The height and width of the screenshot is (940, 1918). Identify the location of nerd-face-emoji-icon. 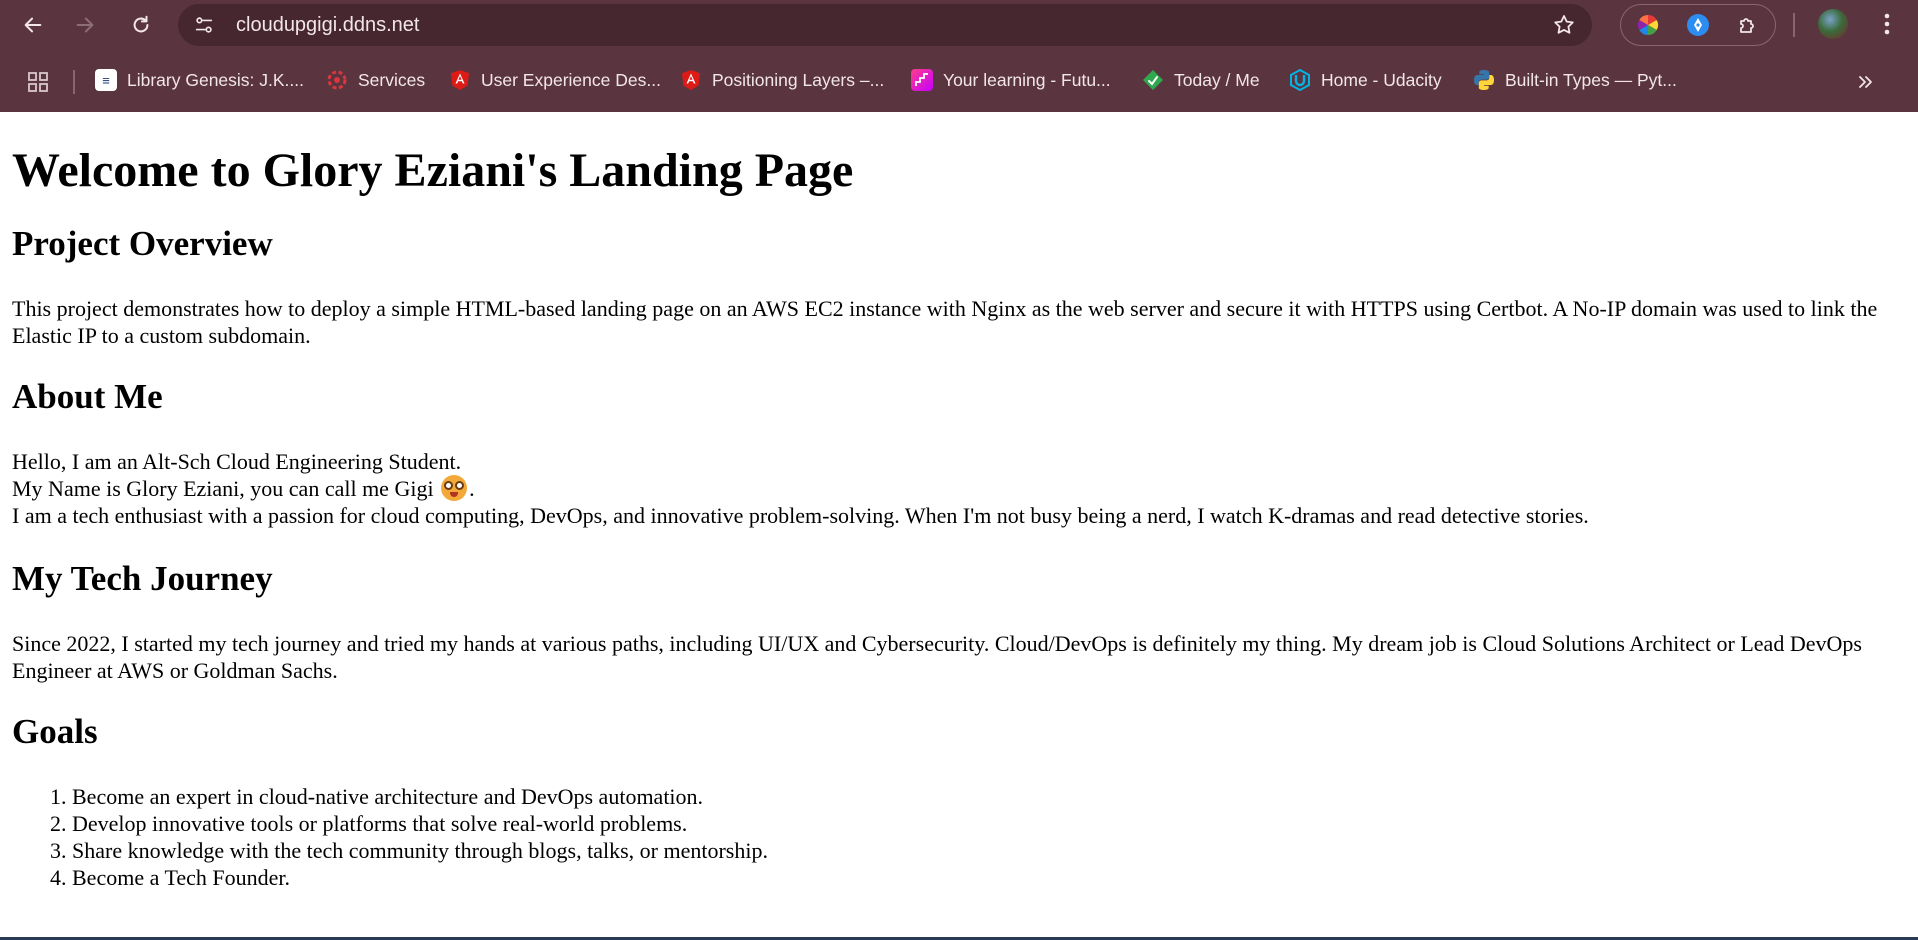
(454, 488).